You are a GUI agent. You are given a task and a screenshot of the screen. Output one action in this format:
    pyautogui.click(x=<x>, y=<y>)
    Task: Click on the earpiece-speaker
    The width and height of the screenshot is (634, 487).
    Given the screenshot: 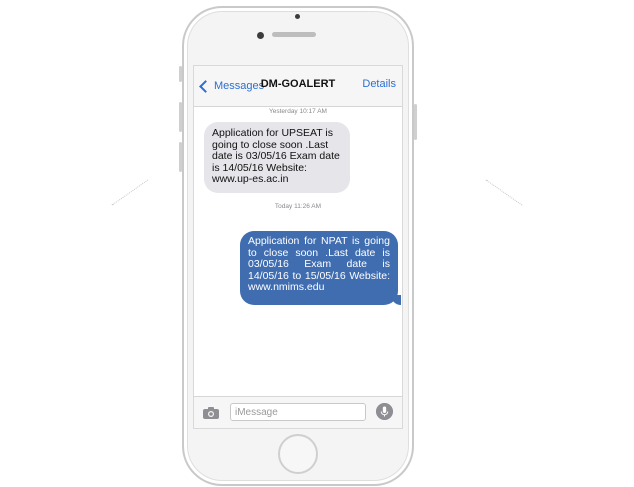 What is the action you would take?
    pyautogui.click(x=294, y=34)
    